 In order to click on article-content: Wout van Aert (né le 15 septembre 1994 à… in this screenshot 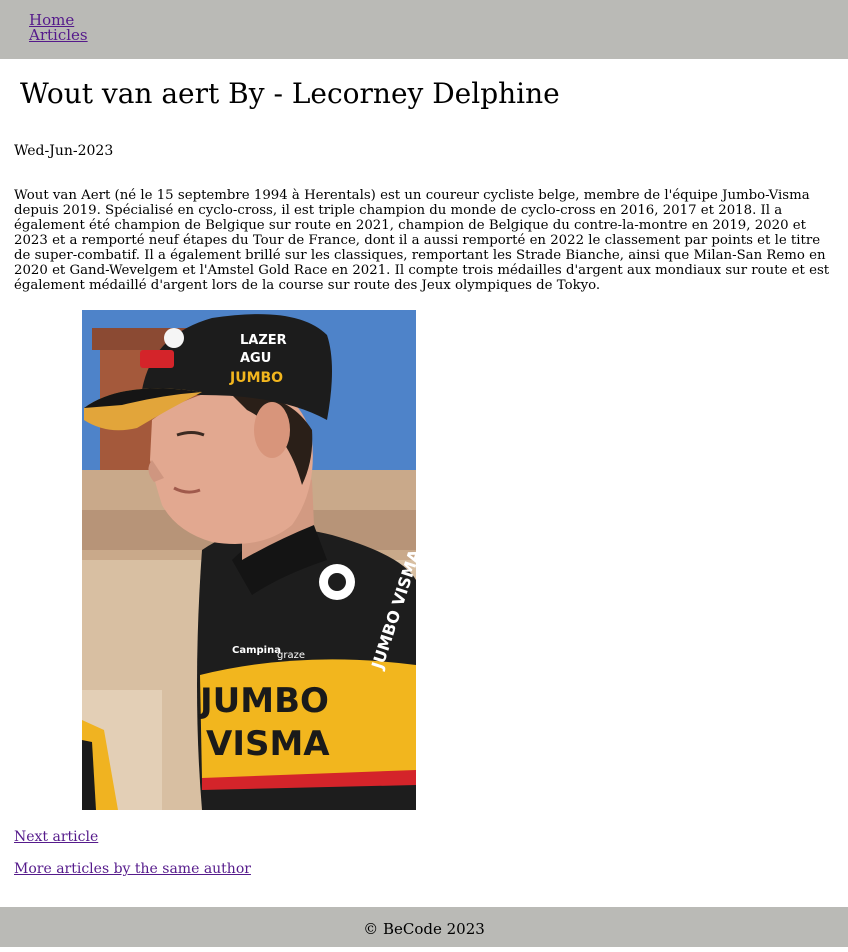, I will do `click(422, 240)`.